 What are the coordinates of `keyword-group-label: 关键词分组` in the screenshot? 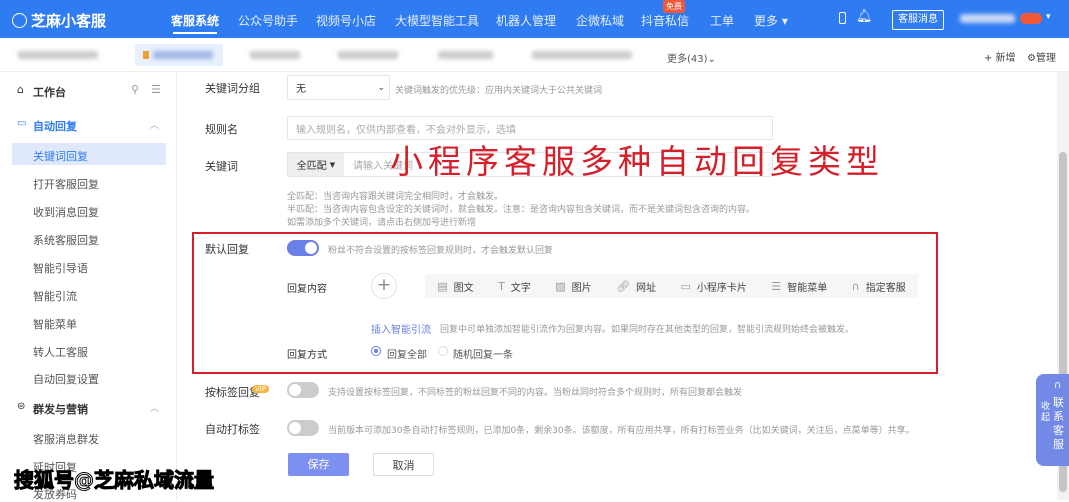 It's located at (232, 88).